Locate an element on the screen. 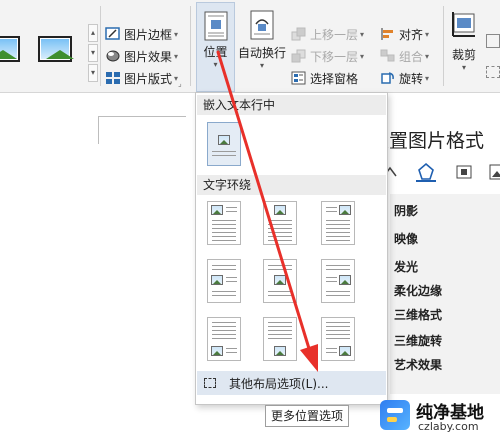 The height and width of the screenshot is (438, 500). picture-tab is located at coordinates (494, 172).